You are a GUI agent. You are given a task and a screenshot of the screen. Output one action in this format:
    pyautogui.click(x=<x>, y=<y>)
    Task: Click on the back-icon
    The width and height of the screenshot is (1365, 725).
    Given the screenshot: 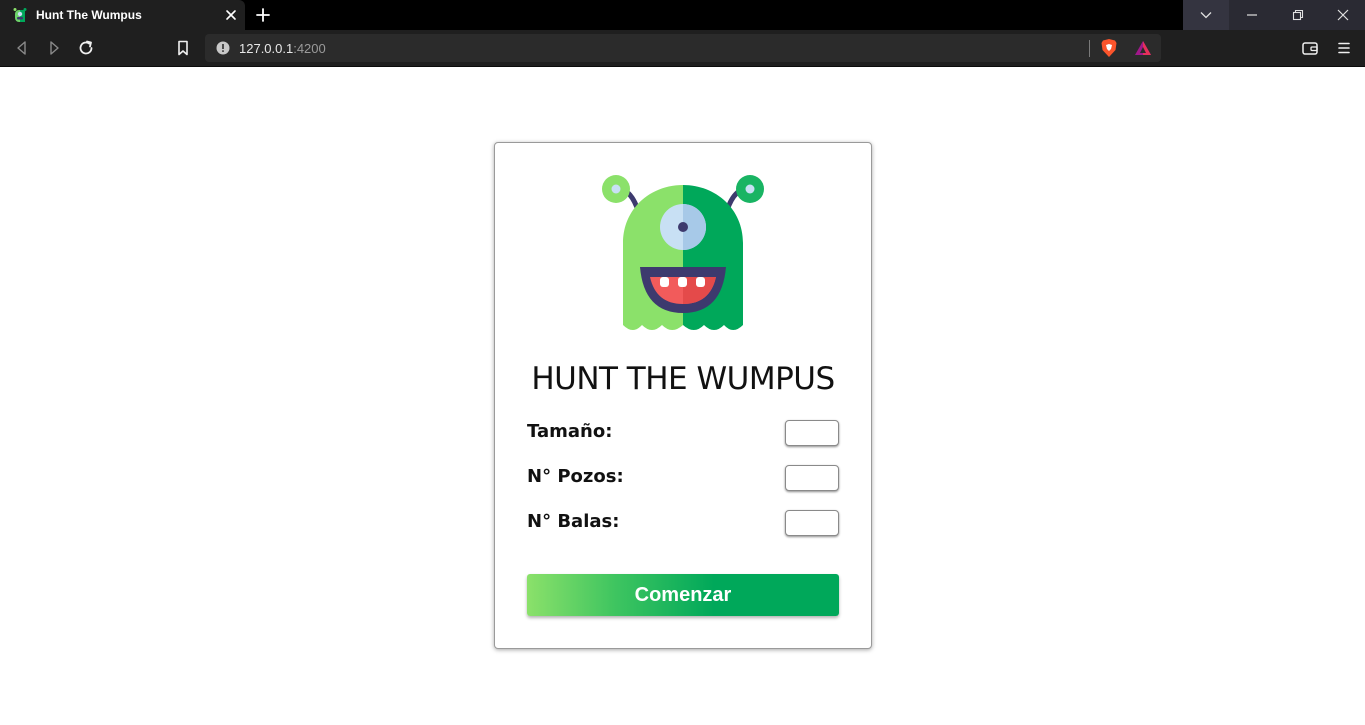 What is the action you would take?
    pyautogui.click(x=22, y=48)
    